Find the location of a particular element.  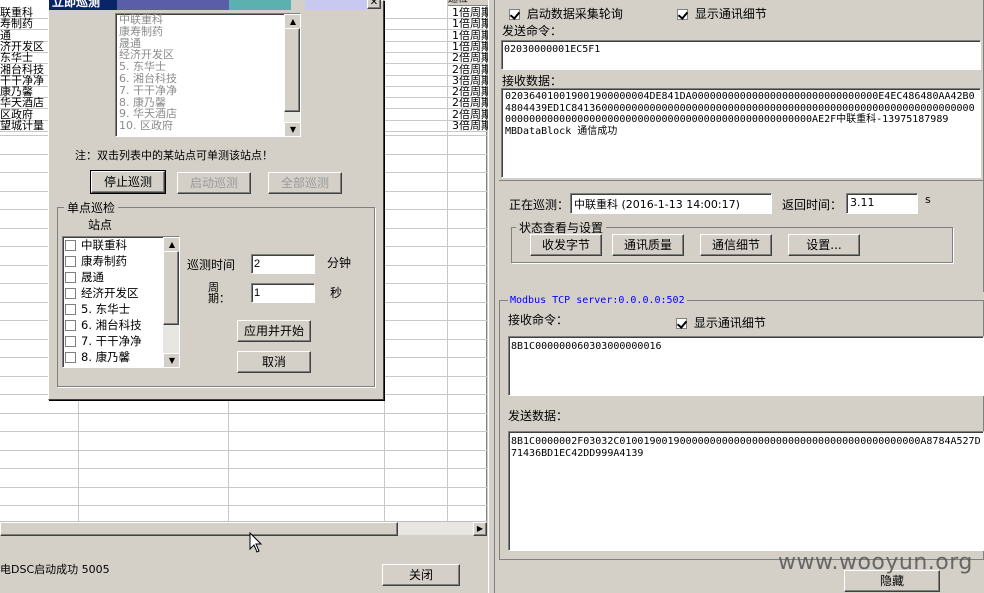

show-details2-label: 显示通讯细节 is located at coordinates (729, 323).